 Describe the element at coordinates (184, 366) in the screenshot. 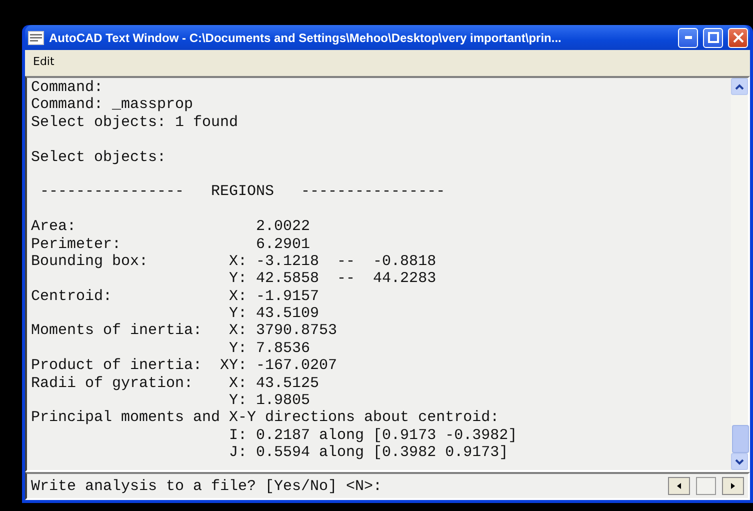

I see `output-line: Product of inertia: XY: -167.0207` at that location.